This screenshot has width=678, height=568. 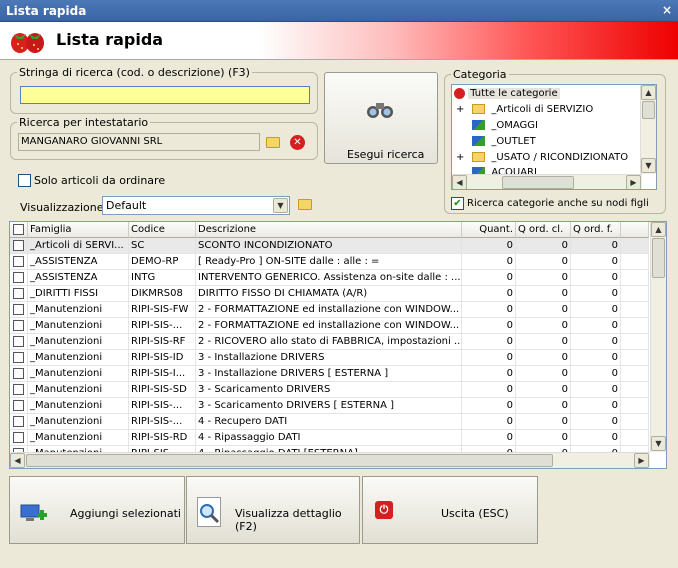 I want to click on cell-codice: DEMO-RP, so click(x=162, y=262).